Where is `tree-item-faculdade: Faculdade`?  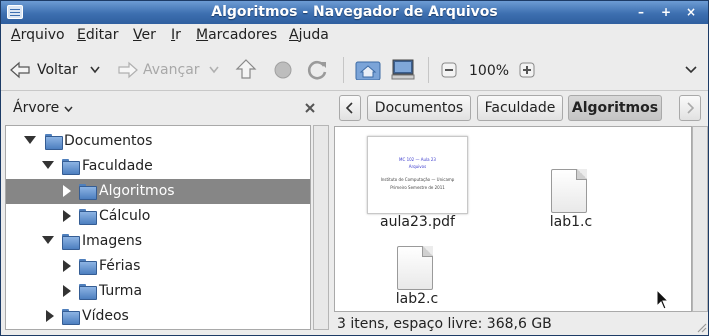
tree-item-faculdade: Faculdade is located at coordinates (158, 166).